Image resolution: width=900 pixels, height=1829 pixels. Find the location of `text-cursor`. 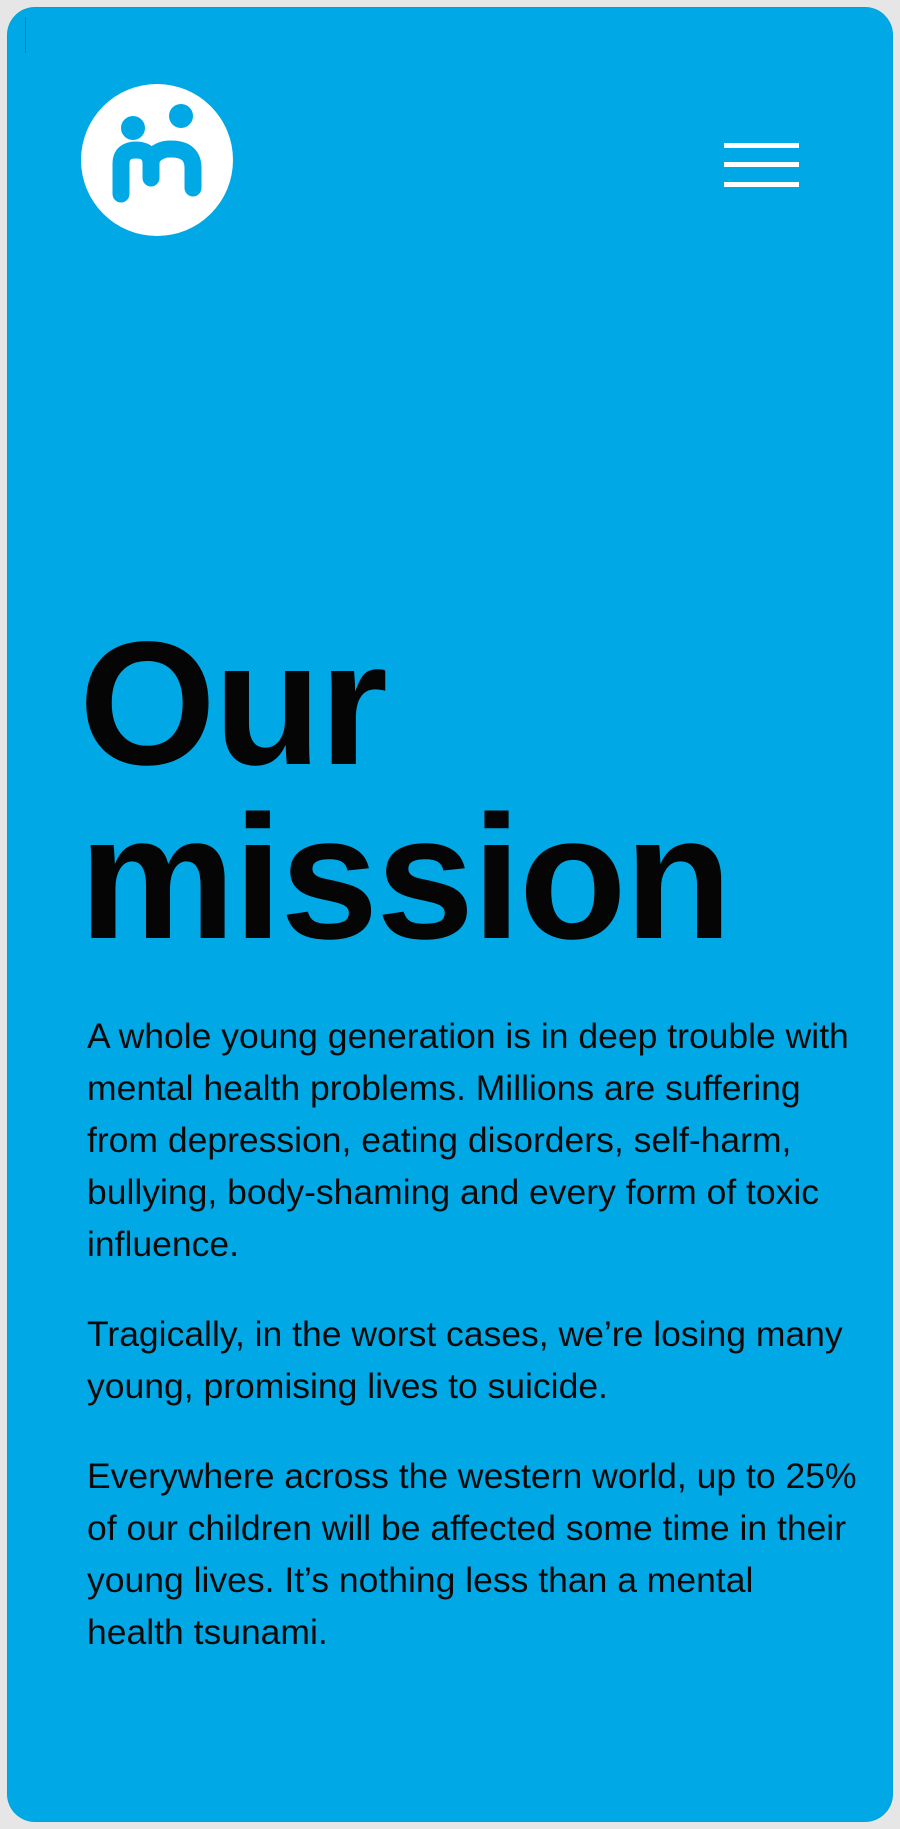

text-cursor is located at coordinates (25, 35).